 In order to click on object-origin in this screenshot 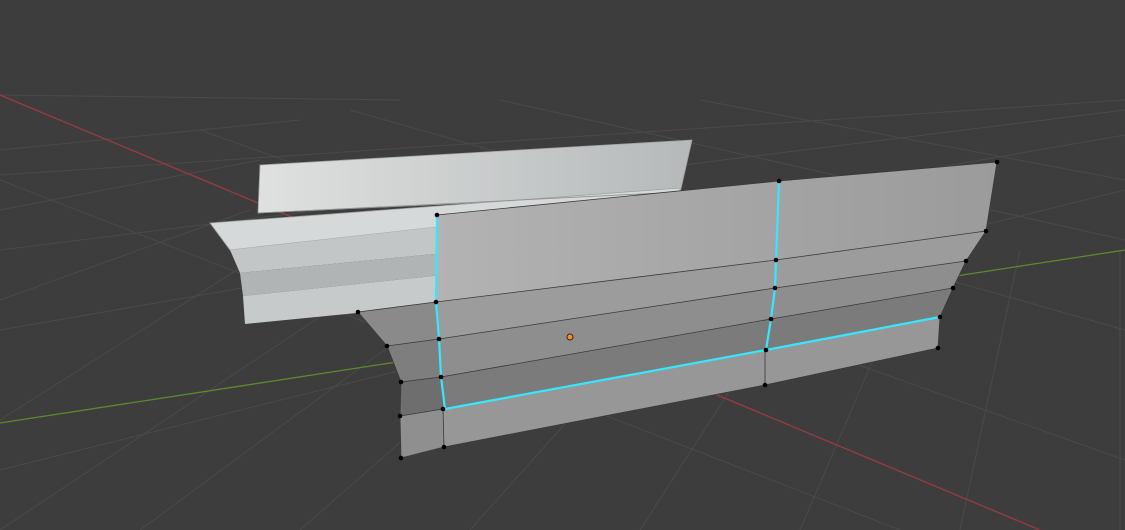, I will do `click(570, 337)`.